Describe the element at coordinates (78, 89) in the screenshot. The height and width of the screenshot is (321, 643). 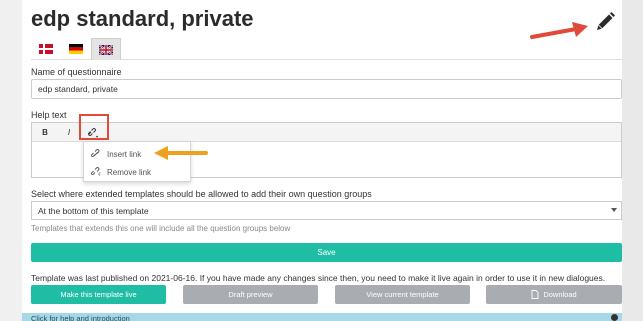
I see `name-input-value: edp standard, private` at that location.